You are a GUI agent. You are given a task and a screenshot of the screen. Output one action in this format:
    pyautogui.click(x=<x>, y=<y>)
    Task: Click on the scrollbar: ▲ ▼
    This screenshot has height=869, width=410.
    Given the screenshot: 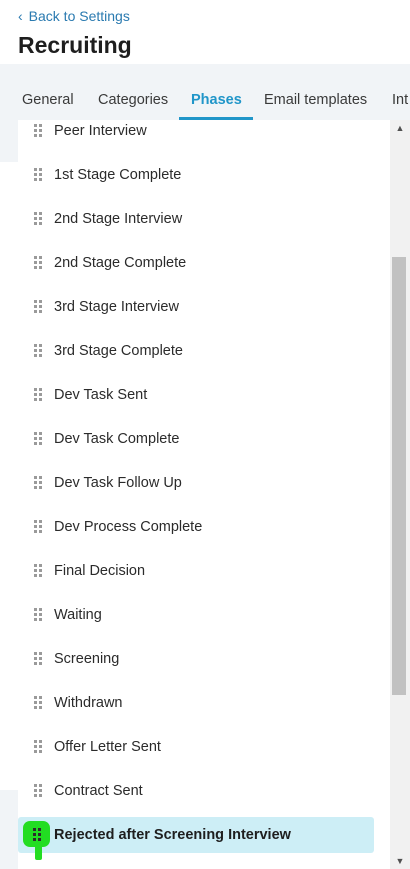 What is the action you would take?
    pyautogui.click(x=400, y=494)
    